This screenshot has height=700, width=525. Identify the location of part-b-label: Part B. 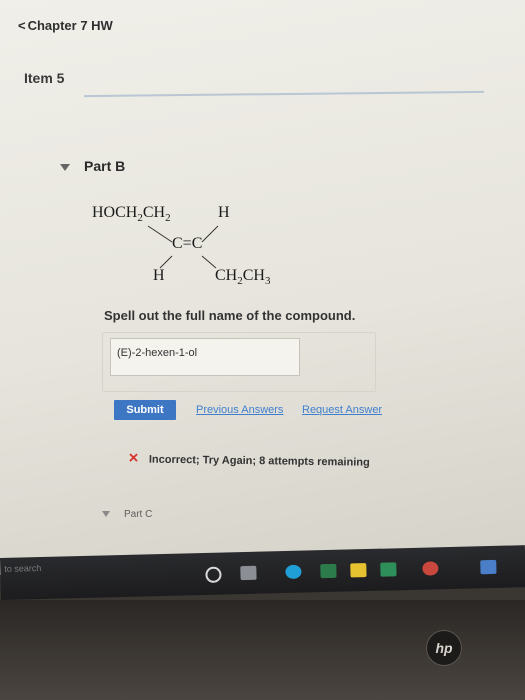
(105, 166).